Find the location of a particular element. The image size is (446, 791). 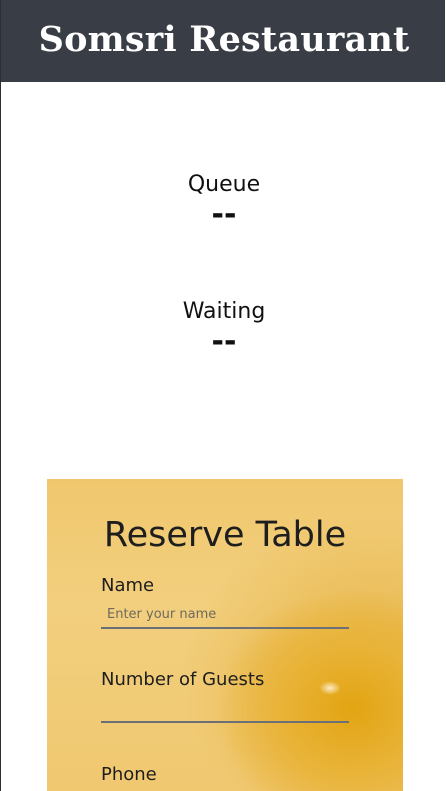

queue-stat: Queue -- is located at coordinates (223, 202).